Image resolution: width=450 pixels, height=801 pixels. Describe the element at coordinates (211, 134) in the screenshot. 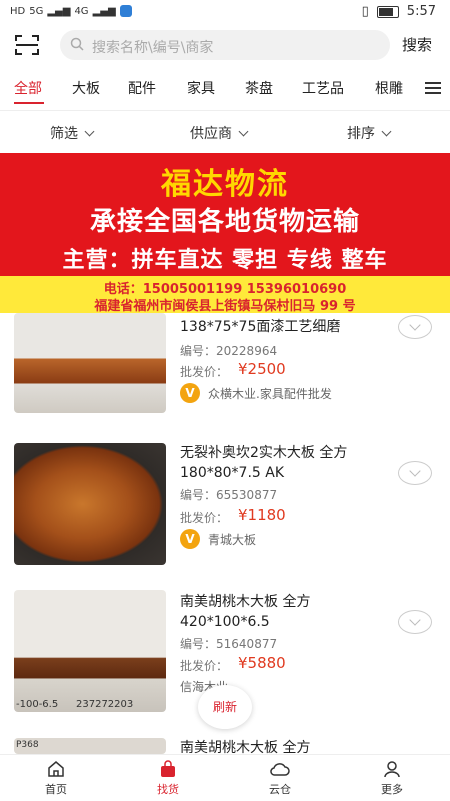

I see `supplier-label: 供应商` at that location.